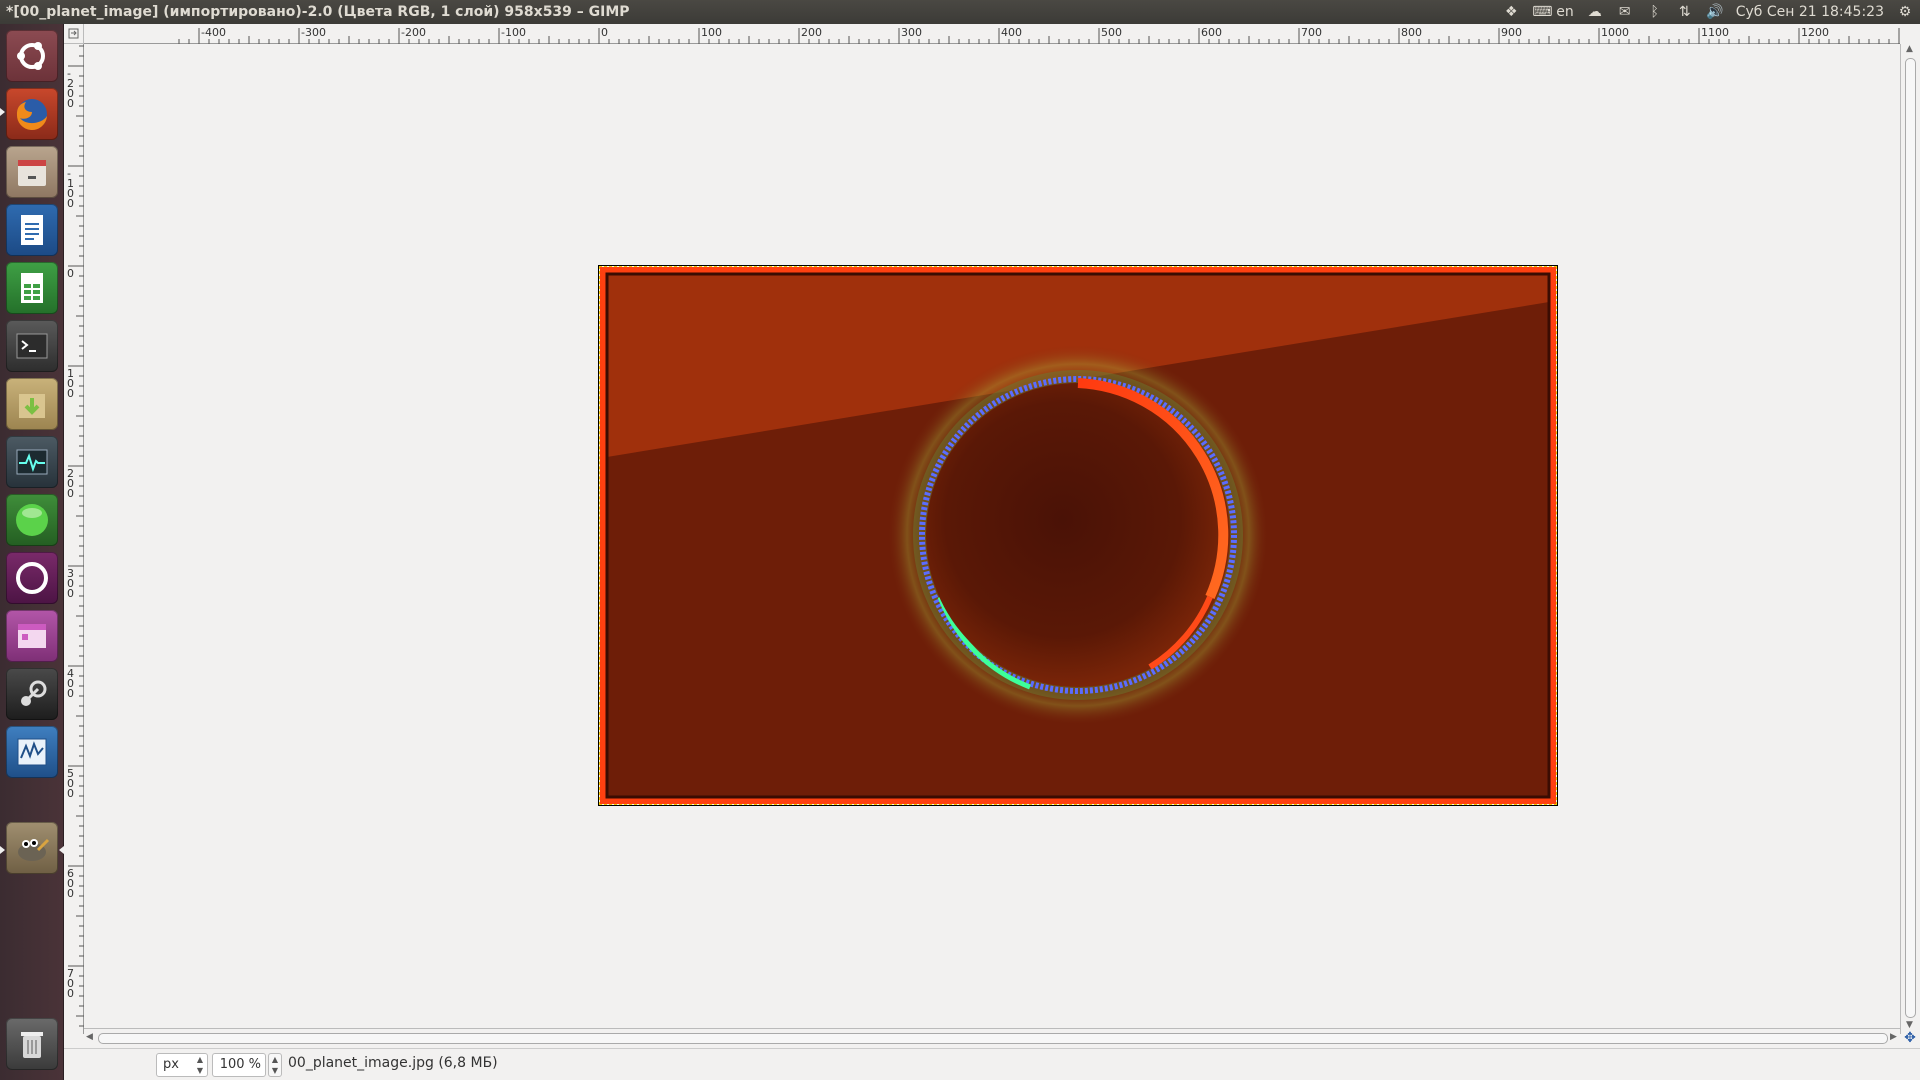 This screenshot has height=1080, width=1920. I want to click on h-ruler-label: -200, so click(413, 32).